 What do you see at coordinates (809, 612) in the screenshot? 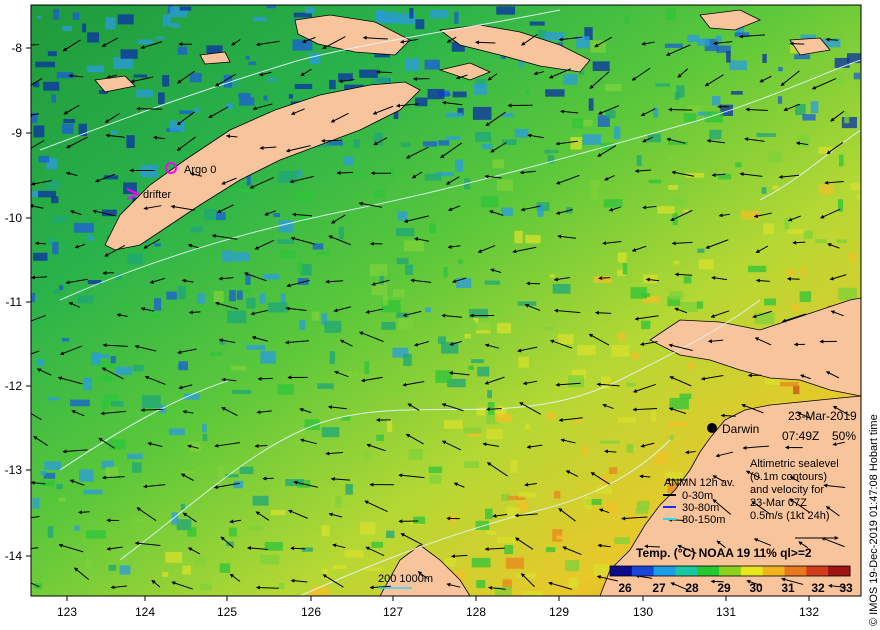
I see `x-tick-label: 132` at bounding box center [809, 612].